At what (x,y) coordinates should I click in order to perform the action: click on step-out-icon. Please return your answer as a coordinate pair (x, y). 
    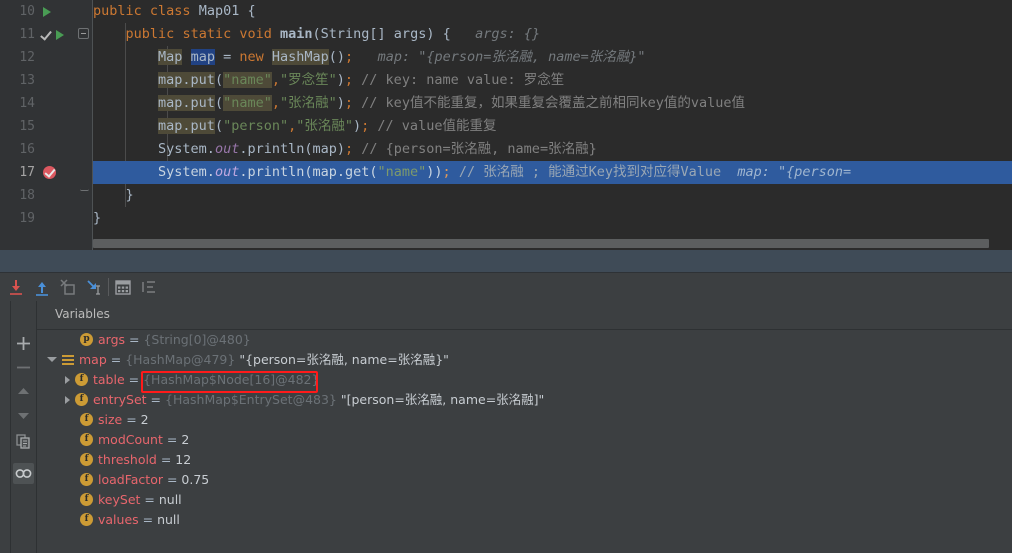
    Looking at the image, I should click on (42, 287).